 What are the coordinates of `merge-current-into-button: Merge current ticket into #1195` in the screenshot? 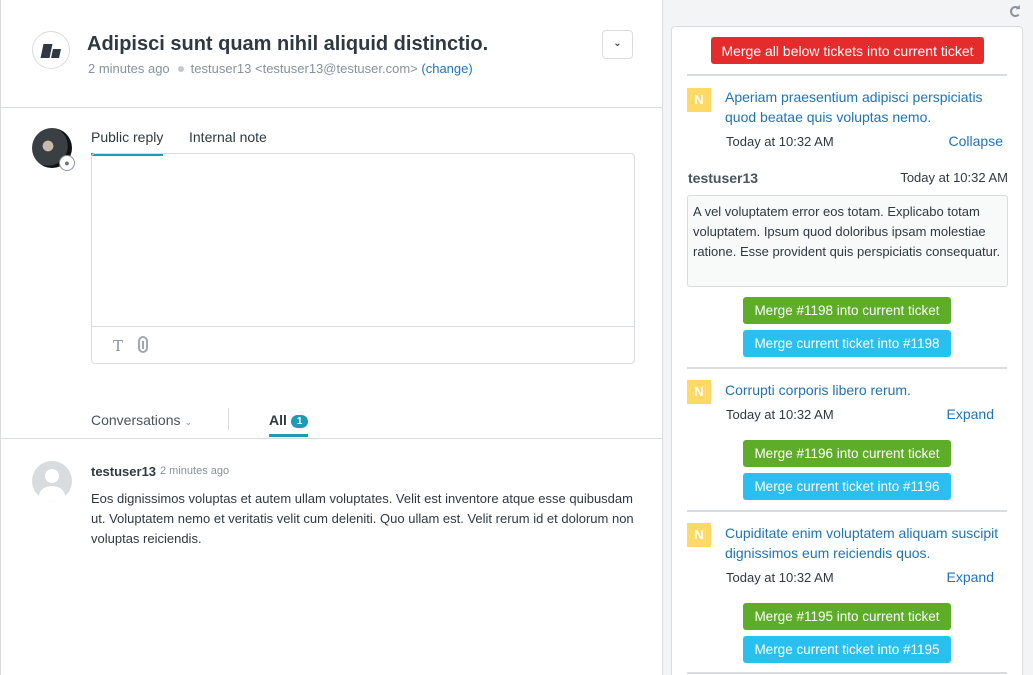 It's located at (847, 649).